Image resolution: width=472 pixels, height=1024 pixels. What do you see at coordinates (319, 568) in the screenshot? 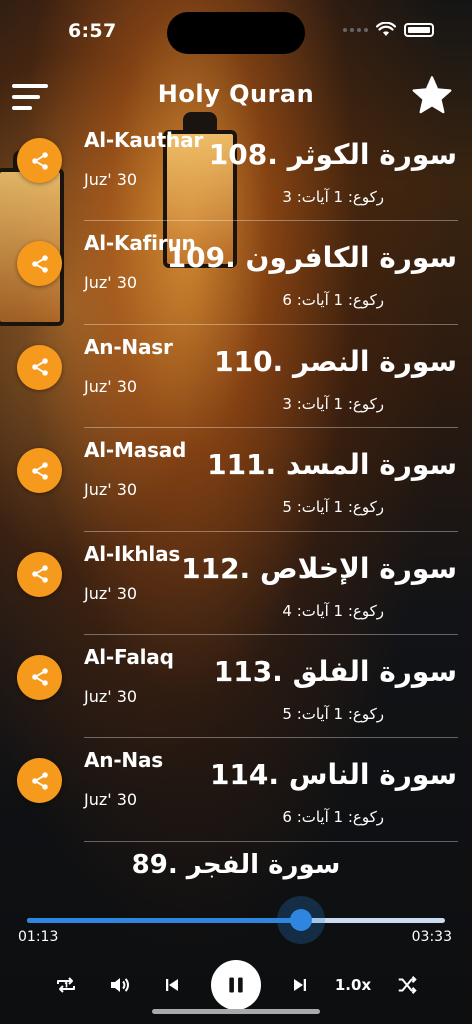
I see `surah-arabic-name: 112. سورة الإخلاص` at bounding box center [319, 568].